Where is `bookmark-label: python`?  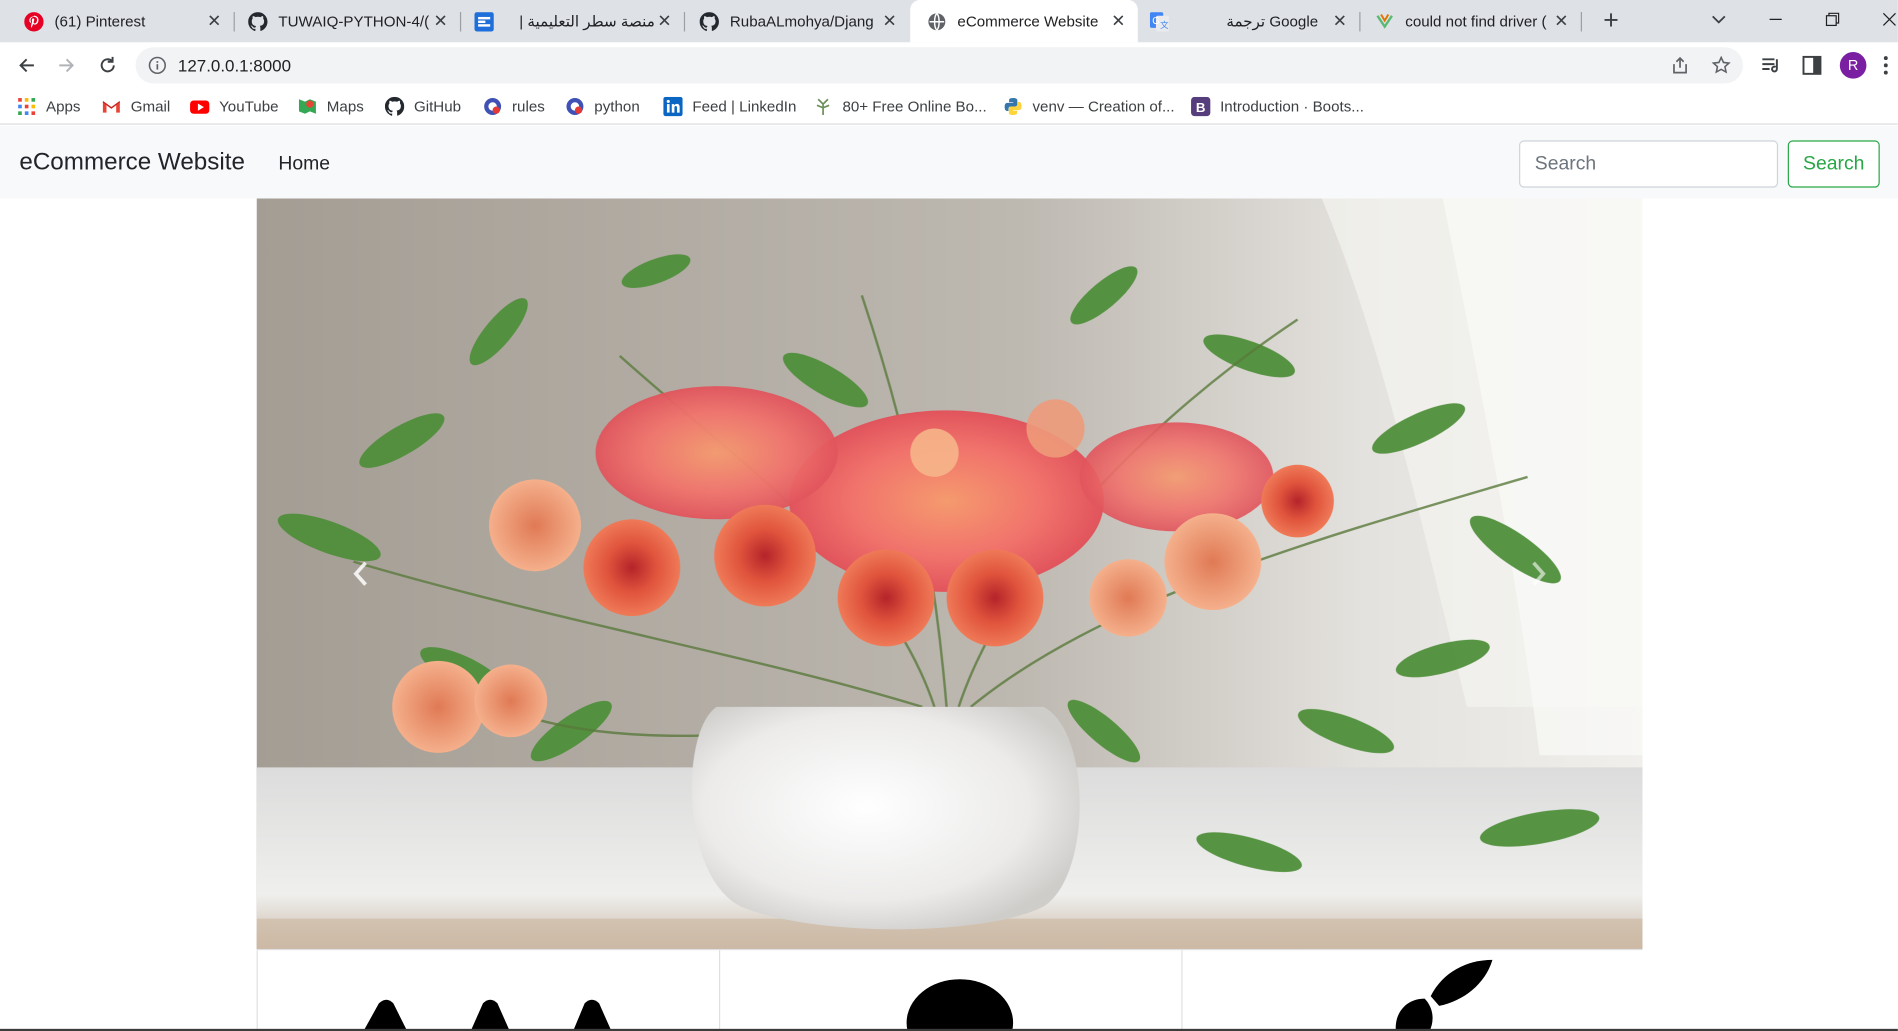
bookmark-label: python is located at coordinates (617, 106).